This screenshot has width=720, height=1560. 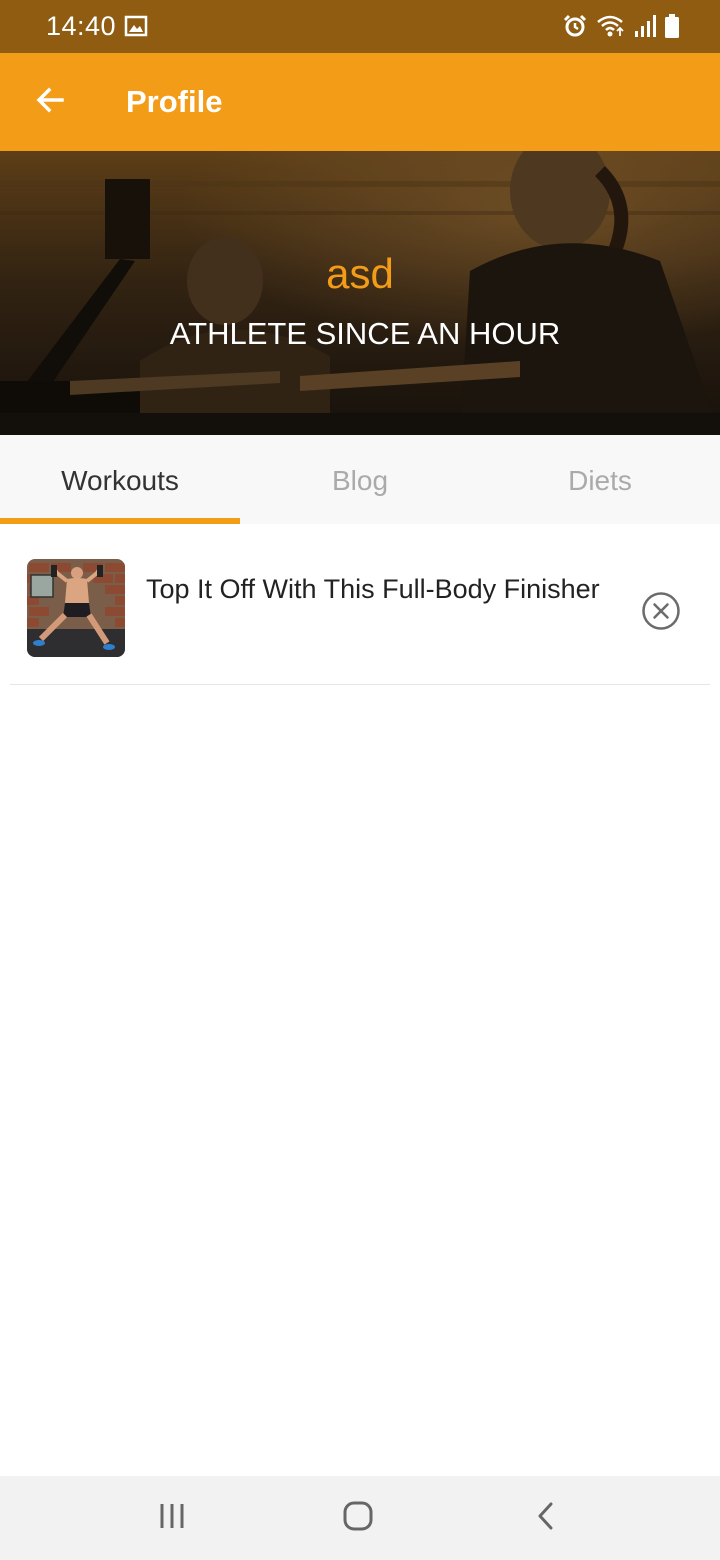 What do you see at coordinates (611, 26) in the screenshot?
I see `wifi-icon` at bounding box center [611, 26].